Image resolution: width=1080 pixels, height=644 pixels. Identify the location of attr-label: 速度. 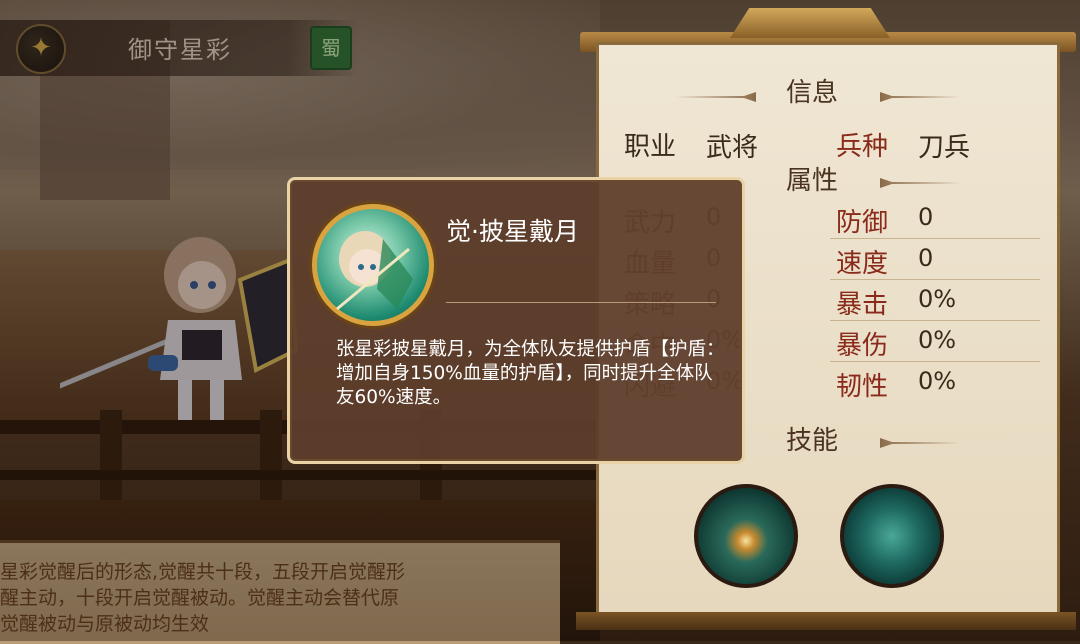
(862, 264).